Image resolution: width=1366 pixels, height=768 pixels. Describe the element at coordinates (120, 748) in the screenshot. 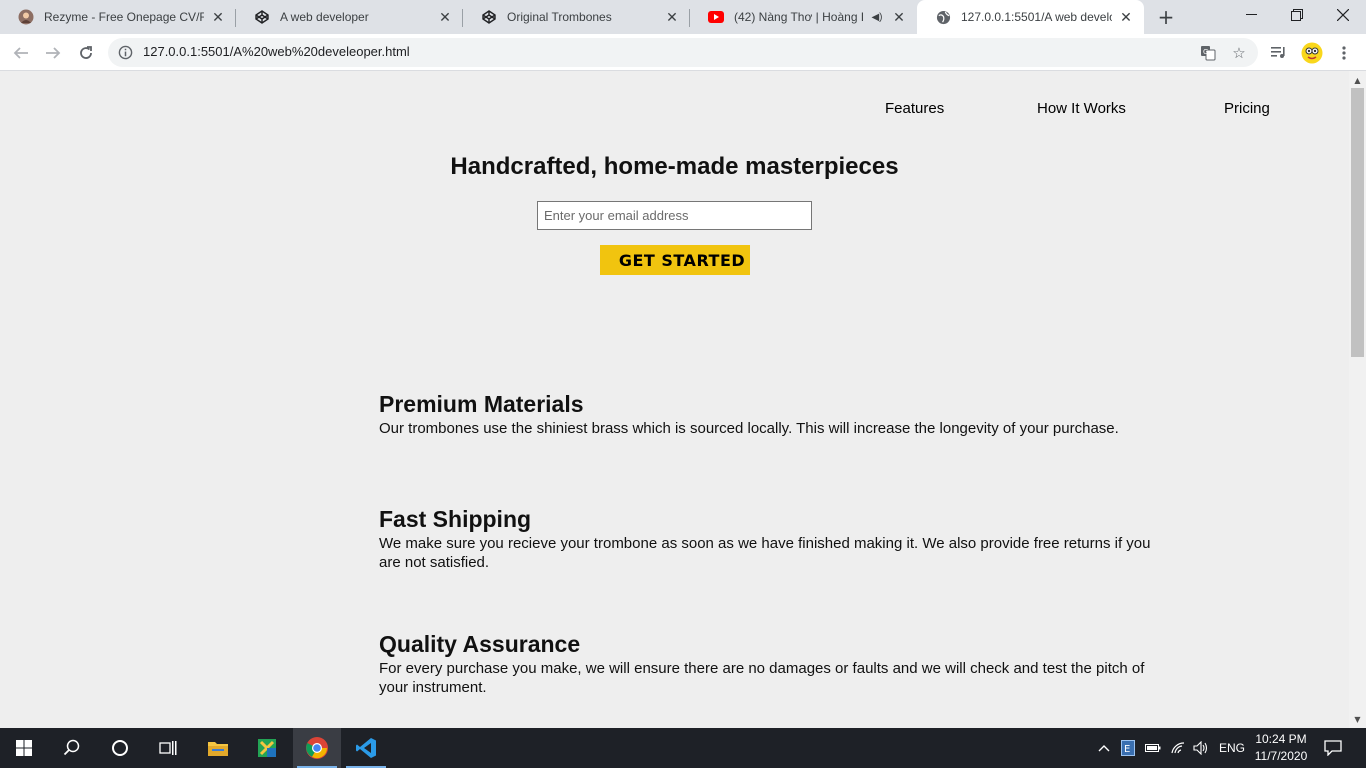

I see `cortana-icon` at that location.